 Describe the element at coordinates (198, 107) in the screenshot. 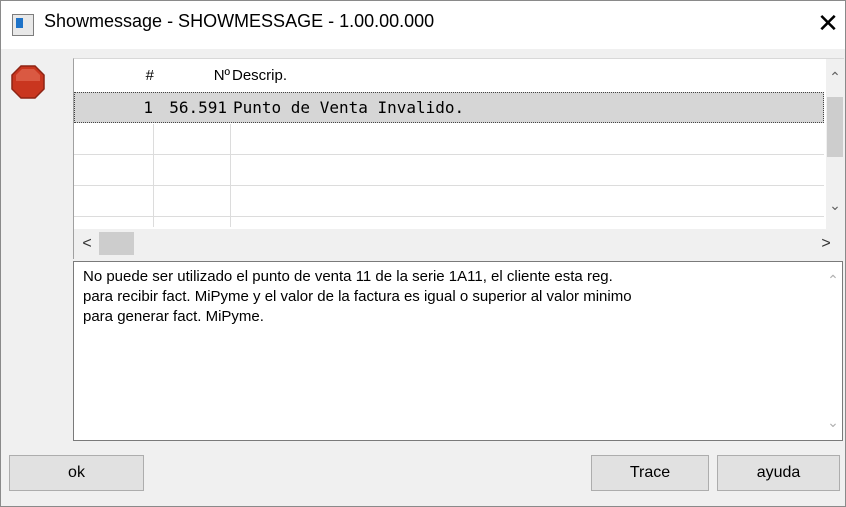

I see `row-code-cell: 56.591` at that location.